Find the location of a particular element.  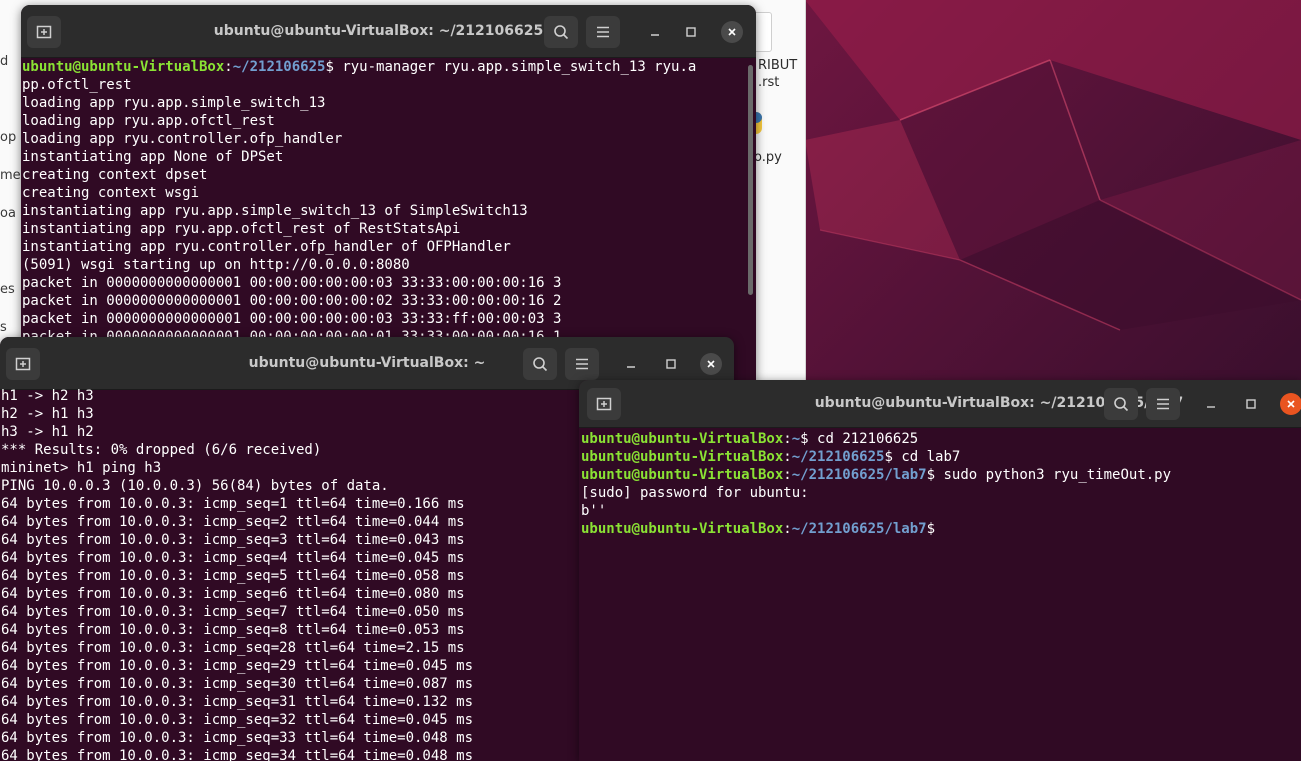

terminal-line: instantiating app None of DPSet is located at coordinates (153, 157).